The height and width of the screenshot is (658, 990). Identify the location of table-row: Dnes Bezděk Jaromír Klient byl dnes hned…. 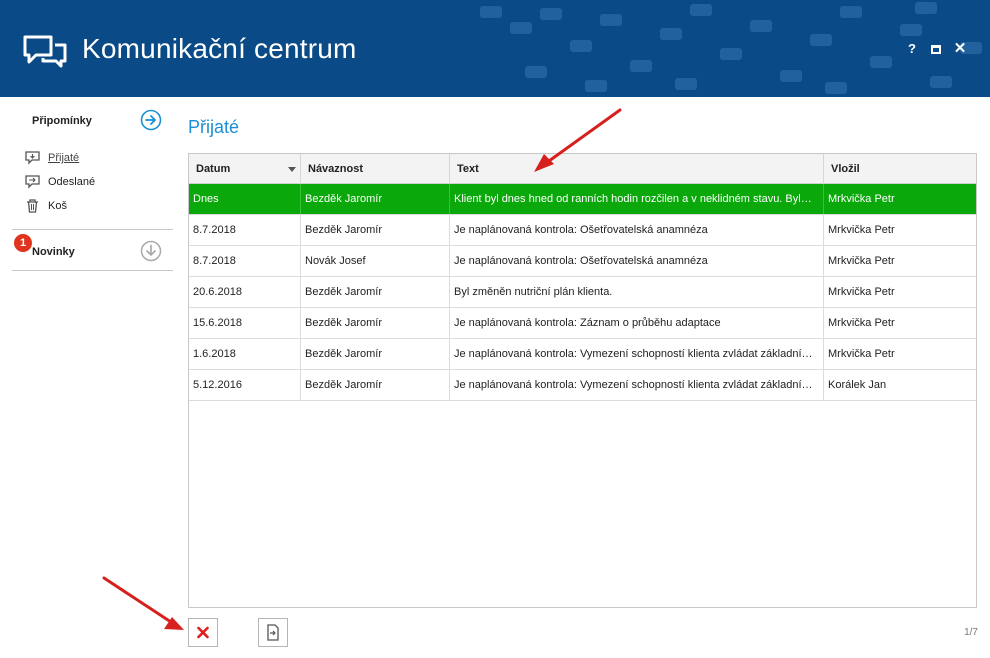
(582, 199).